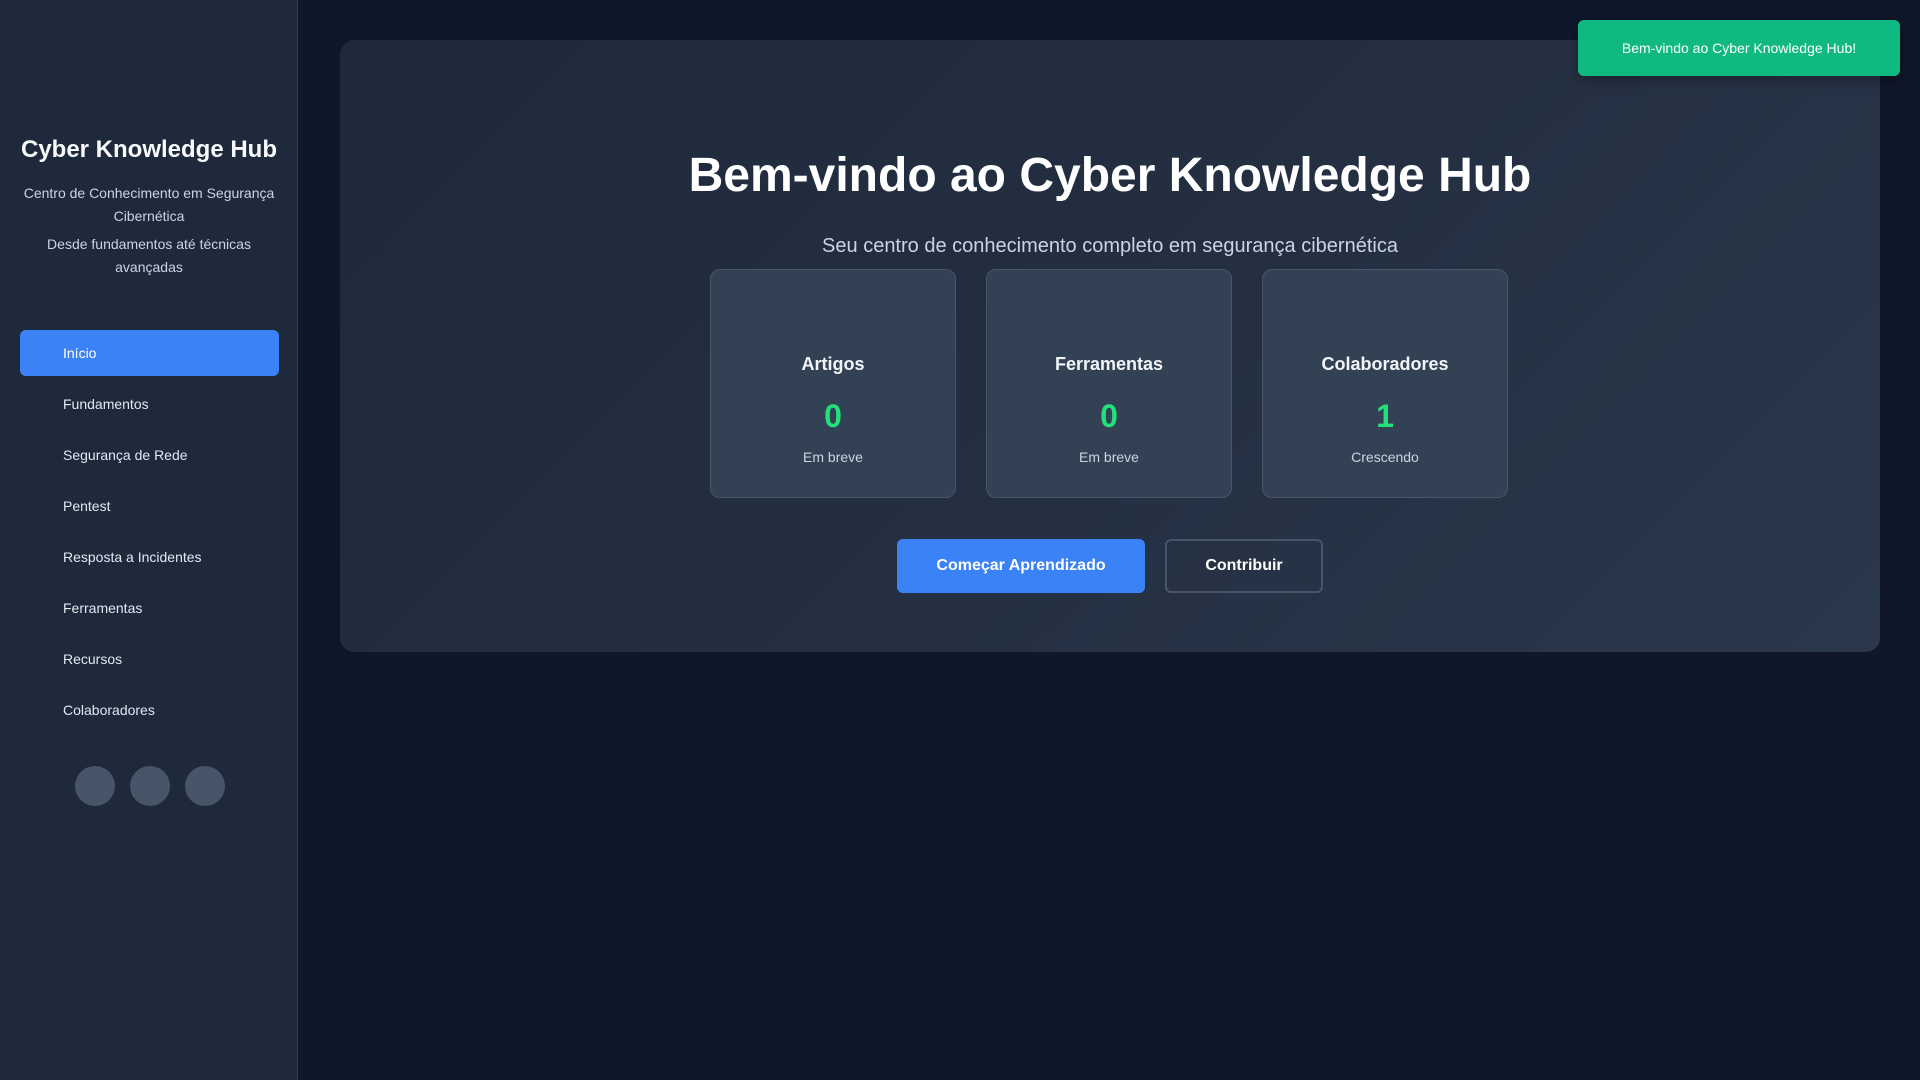  I want to click on brand-title: Cyber Knowledge Hub, so click(149, 149).